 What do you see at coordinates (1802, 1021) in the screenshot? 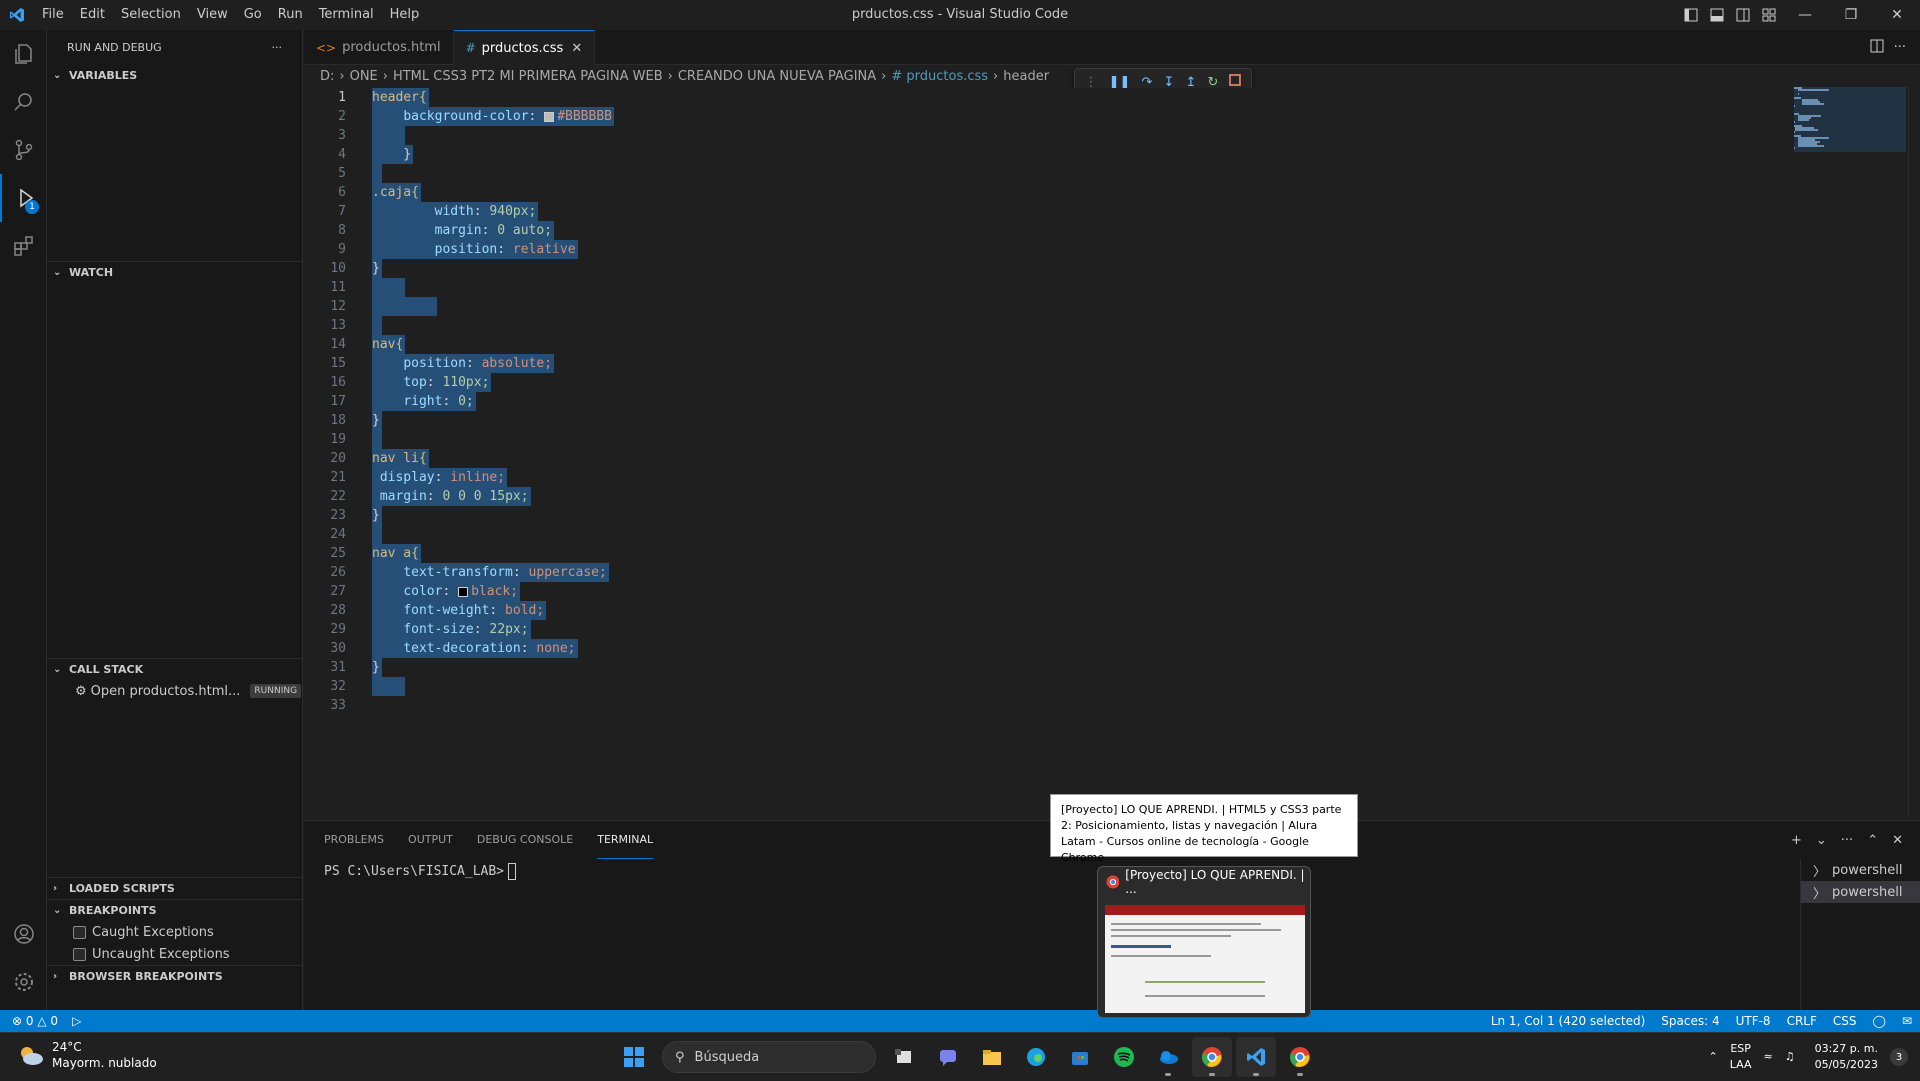
I see `line-ending: CRLF` at bounding box center [1802, 1021].